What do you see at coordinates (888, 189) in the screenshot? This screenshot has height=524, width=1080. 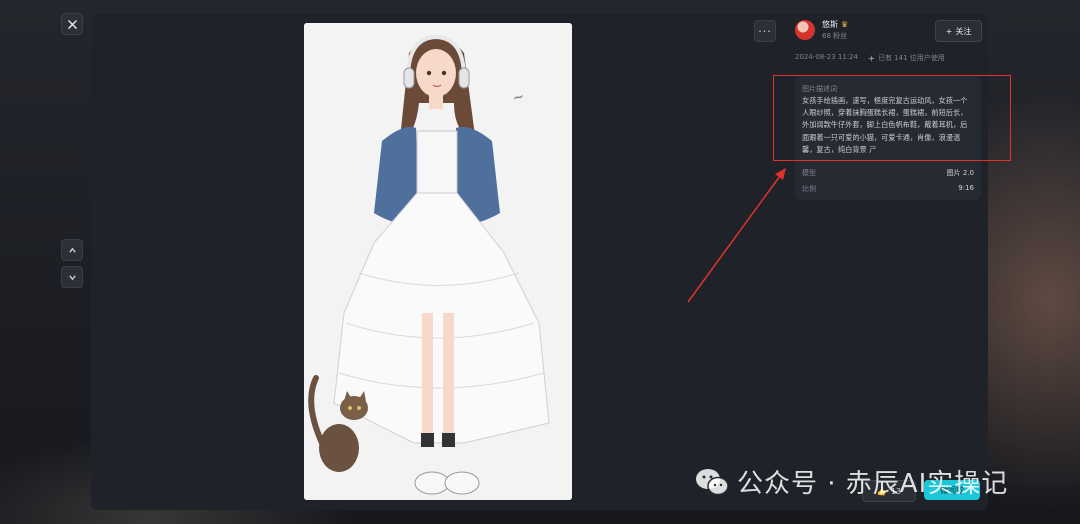 I see `detail-row-ratio: 比例 9:16` at bounding box center [888, 189].